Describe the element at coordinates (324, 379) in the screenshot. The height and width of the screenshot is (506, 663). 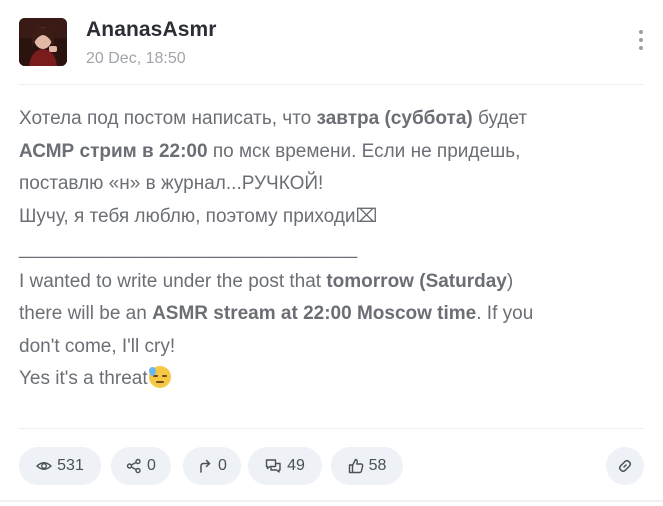
I see `post-line: Yes it's a threat` at that location.